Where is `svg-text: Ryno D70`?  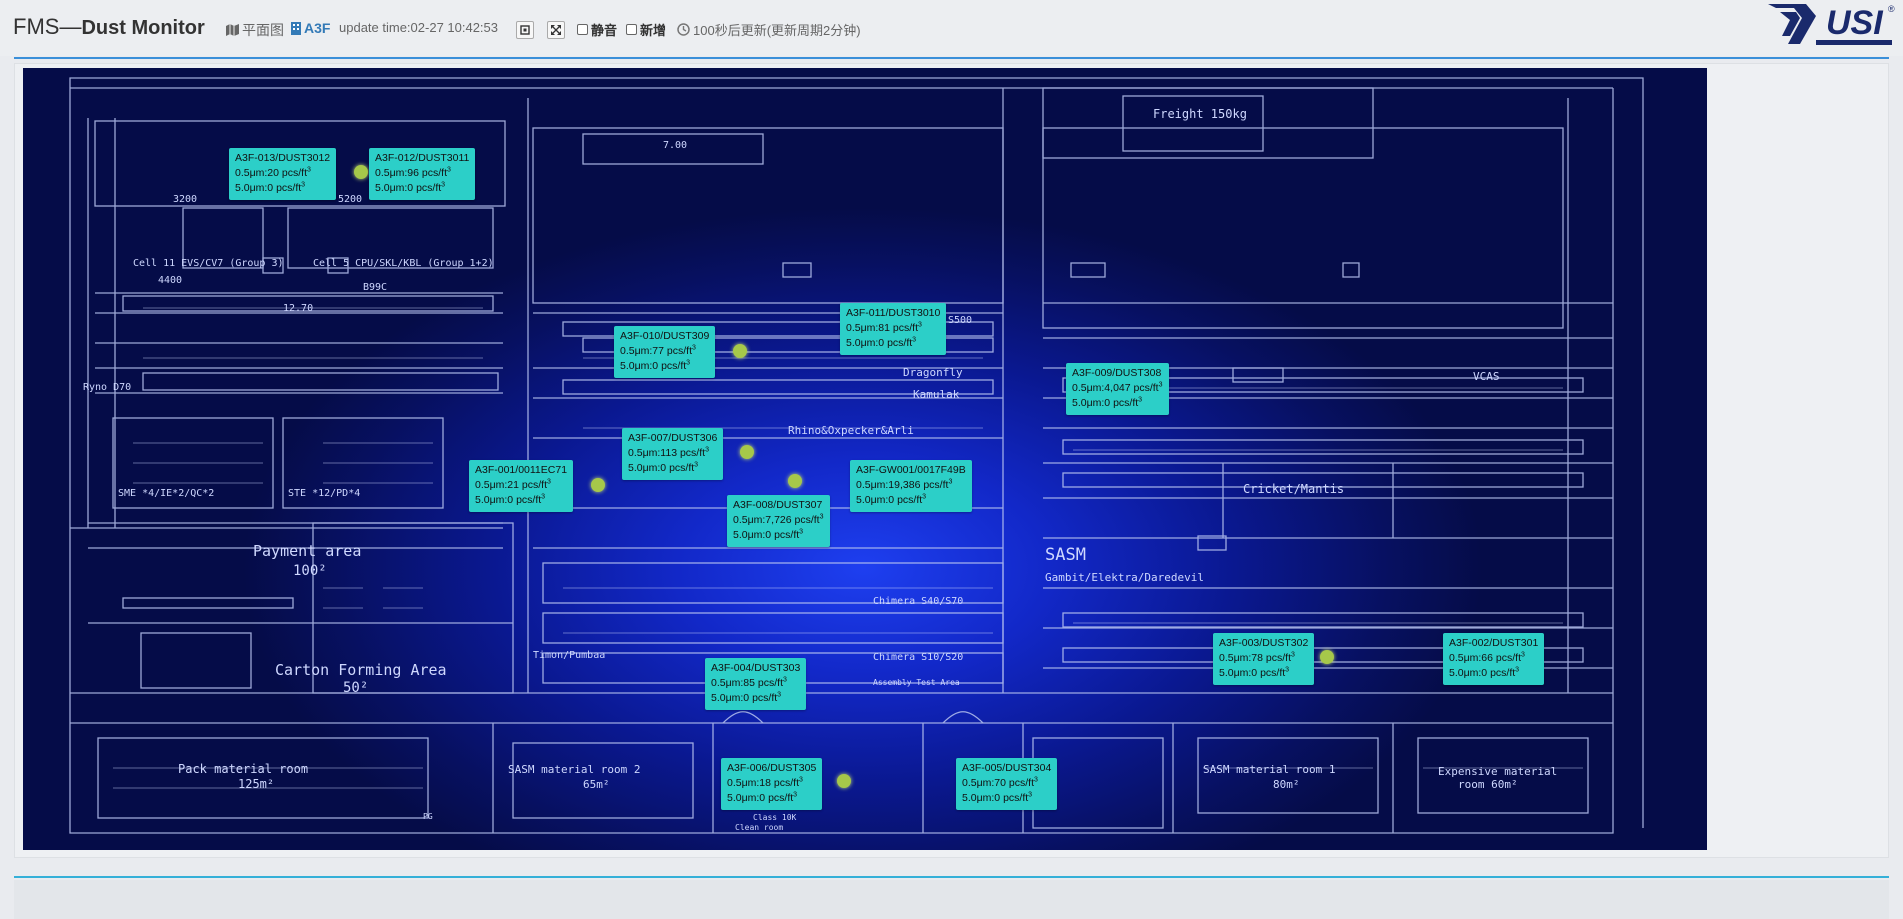
svg-text: Ryno D70 is located at coordinates (107, 387).